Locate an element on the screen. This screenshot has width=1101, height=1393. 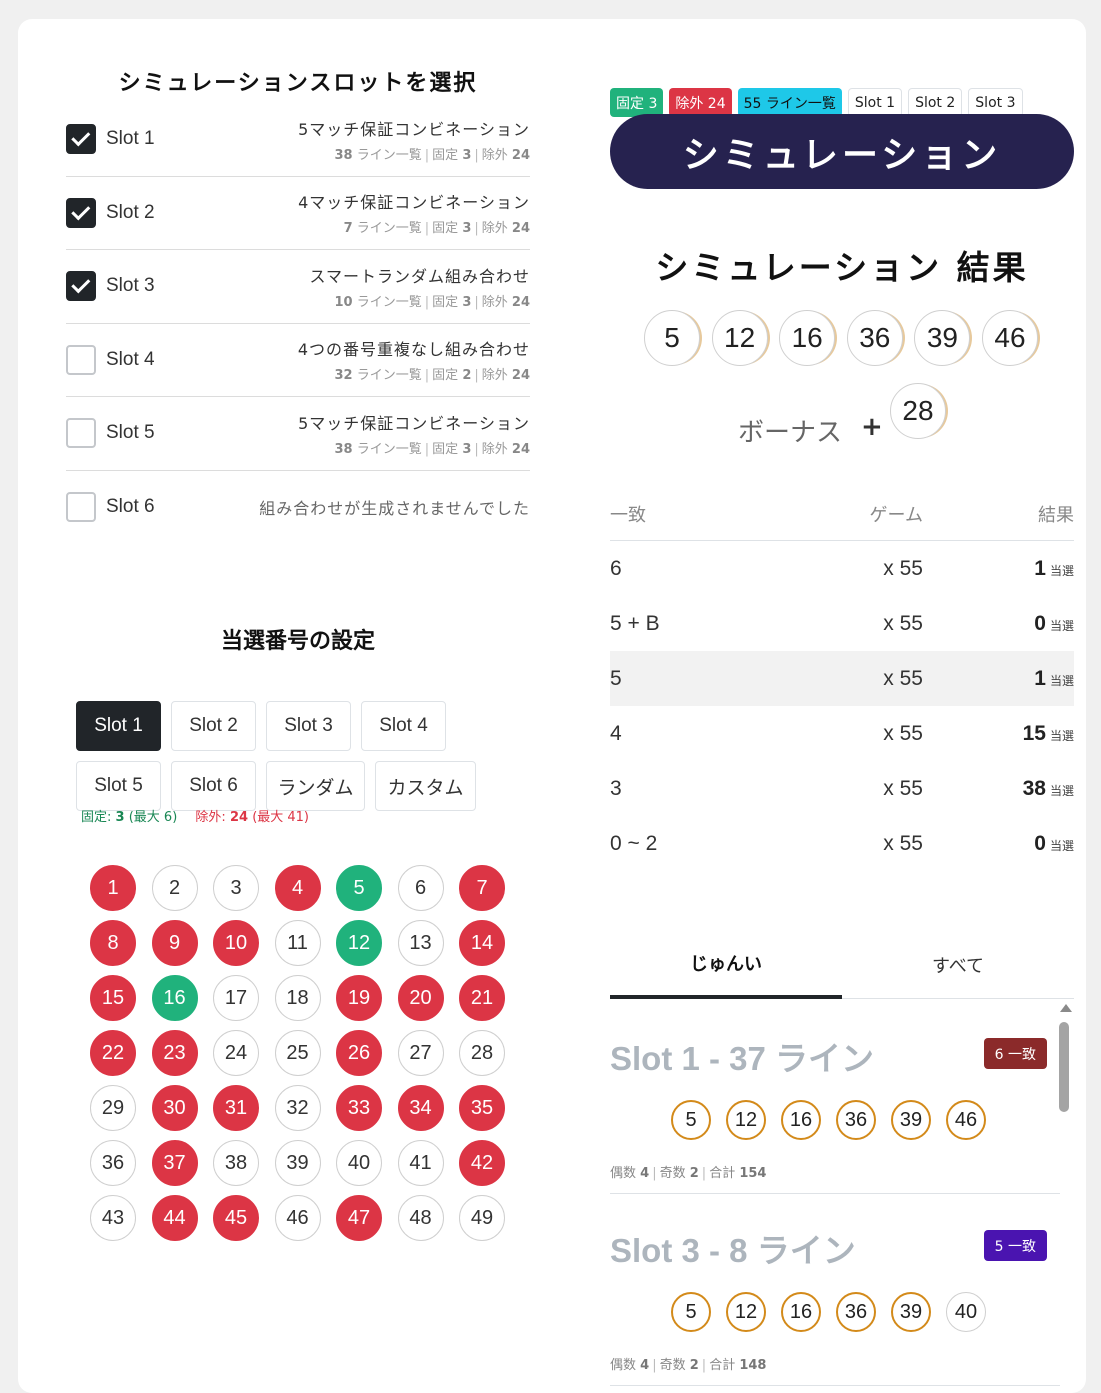
scrollbar-thumb is located at coordinates (1064, 1067).